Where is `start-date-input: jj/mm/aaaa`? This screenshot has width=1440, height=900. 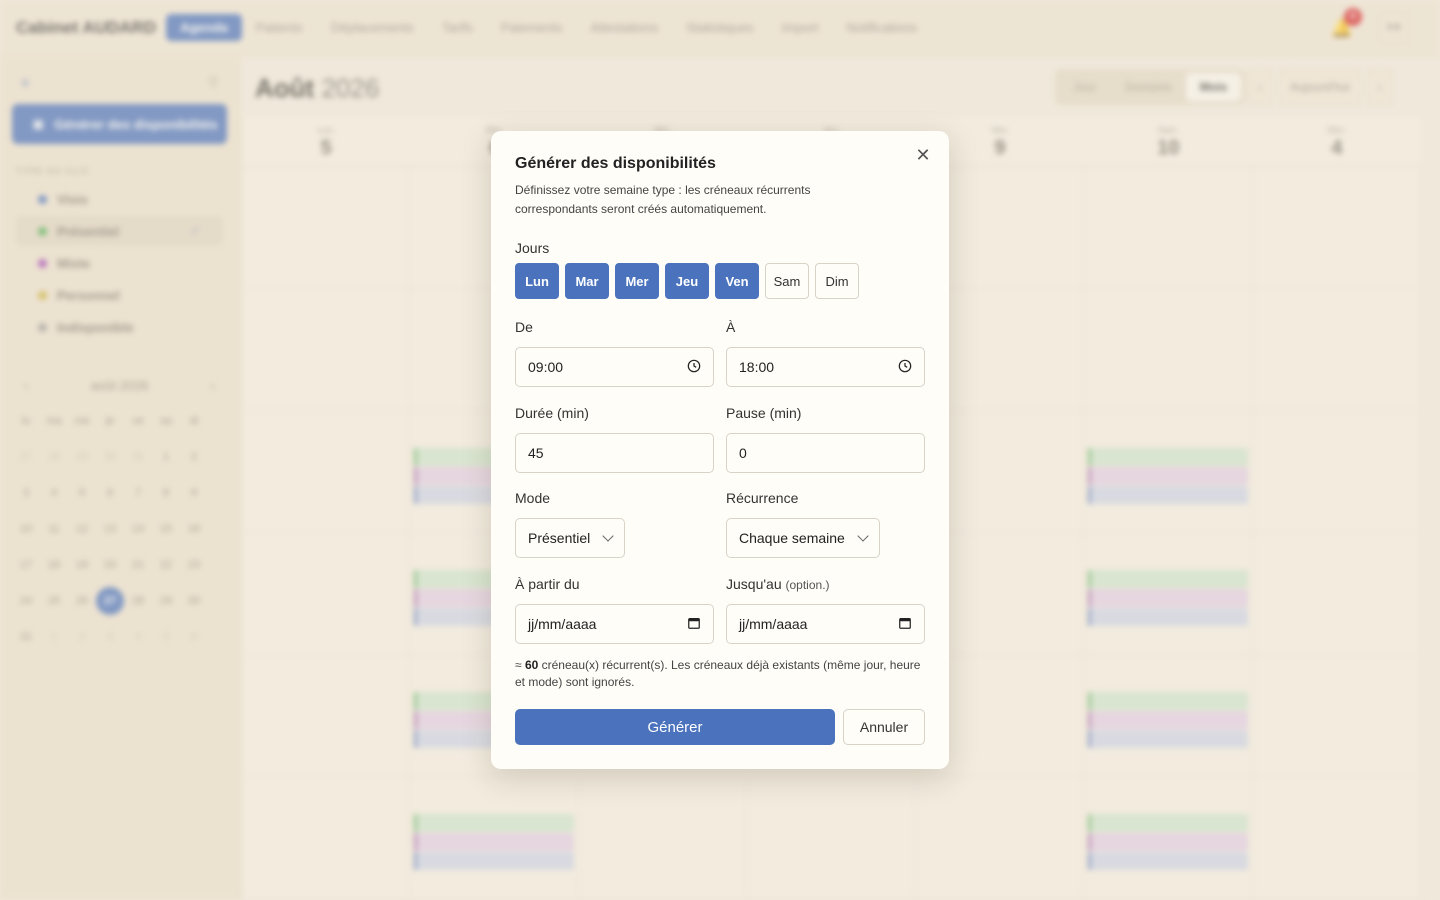
start-date-input: jj/mm/aaaa is located at coordinates (614, 624).